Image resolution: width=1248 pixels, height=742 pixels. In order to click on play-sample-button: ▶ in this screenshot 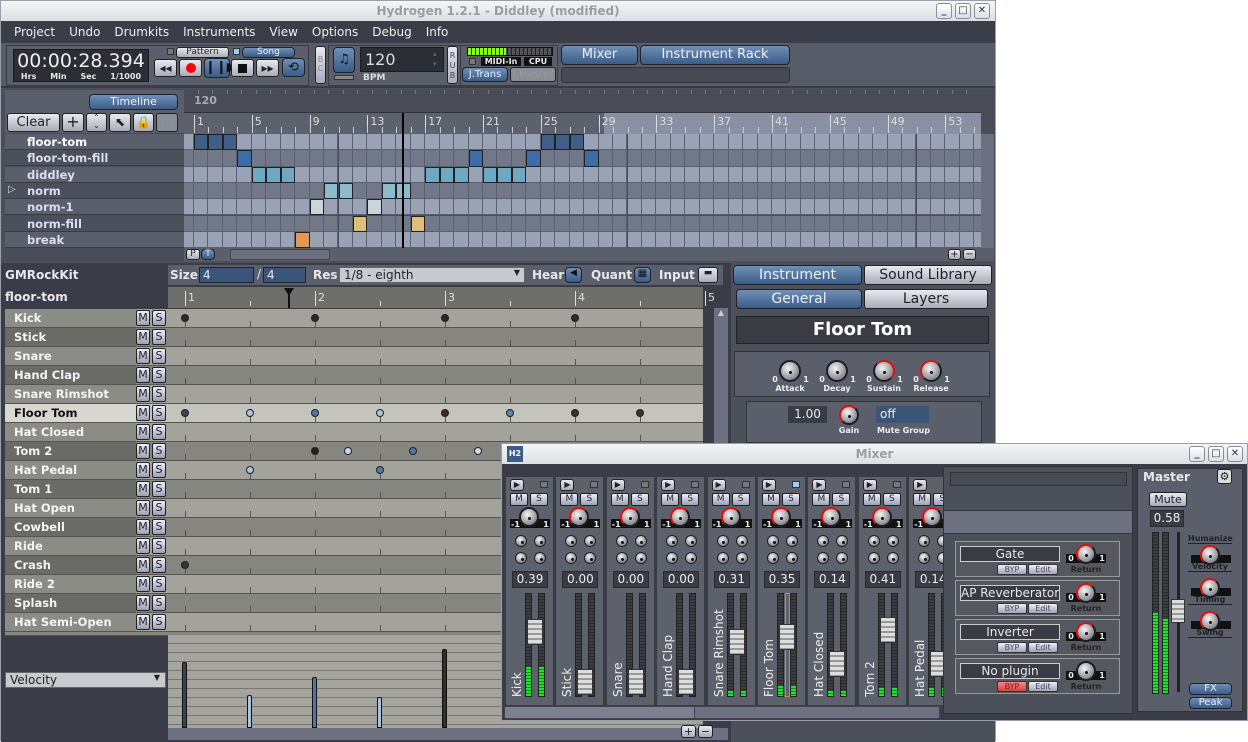, I will do `click(517, 485)`.